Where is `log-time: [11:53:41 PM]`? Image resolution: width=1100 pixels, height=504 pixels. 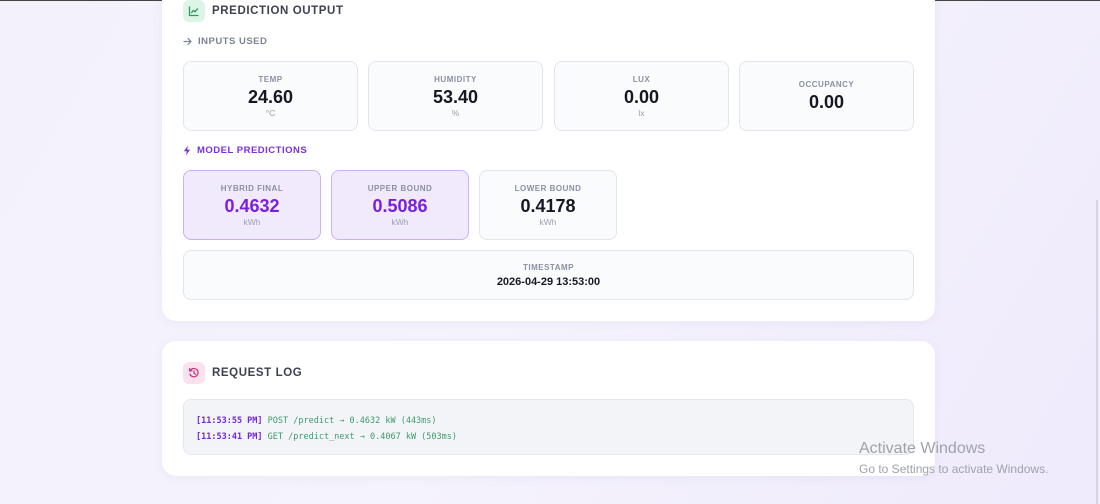 log-time: [11:53:41 PM] is located at coordinates (229, 437).